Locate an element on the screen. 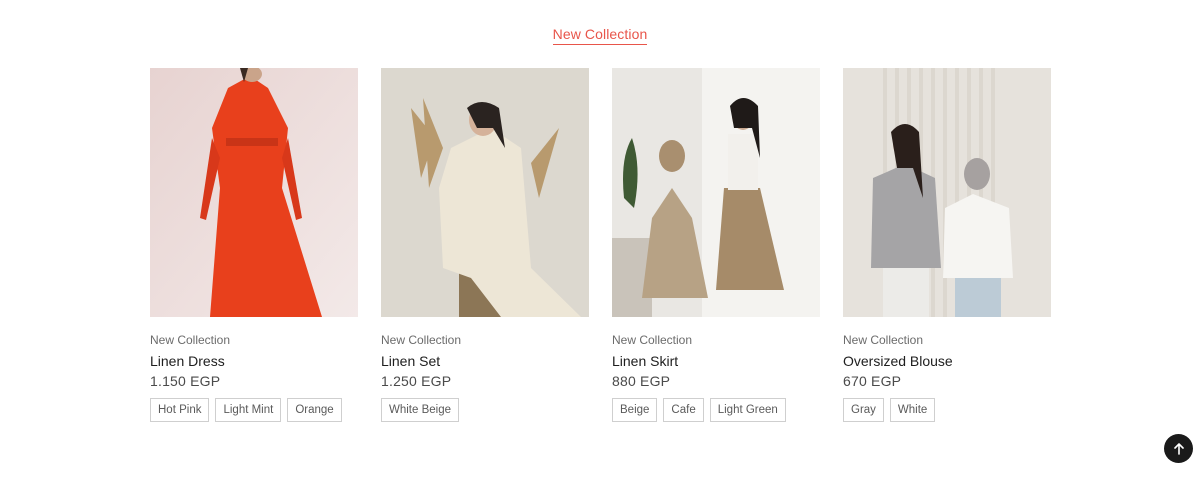 Image resolution: width=1200 pixels, height=482 pixels. section-header: New Collection is located at coordinates (600, 35).